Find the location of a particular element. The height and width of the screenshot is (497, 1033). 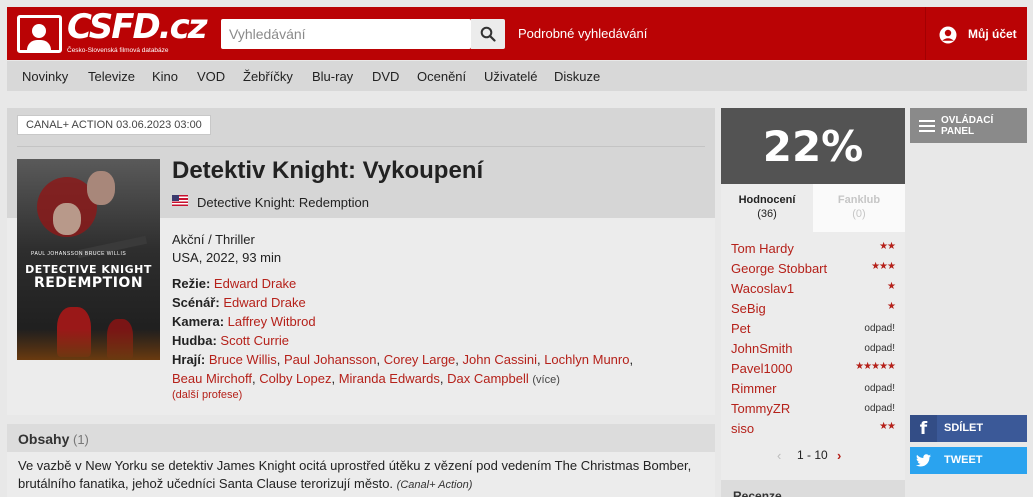

actor-link: Beau Mirchoff is located at coordinates (212, 378).